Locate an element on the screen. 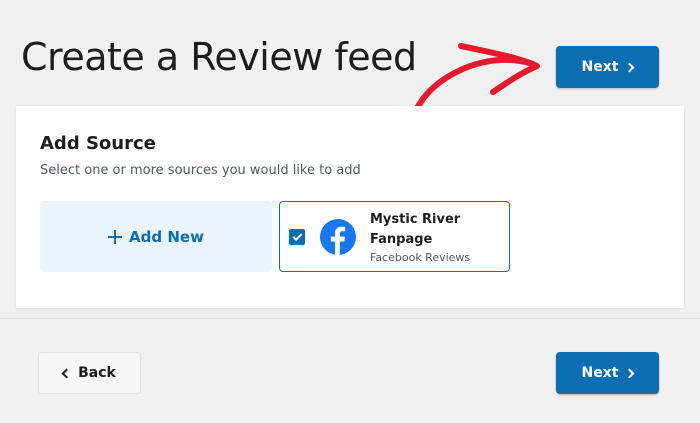  footer-divider is located at coordinates (350, 318).